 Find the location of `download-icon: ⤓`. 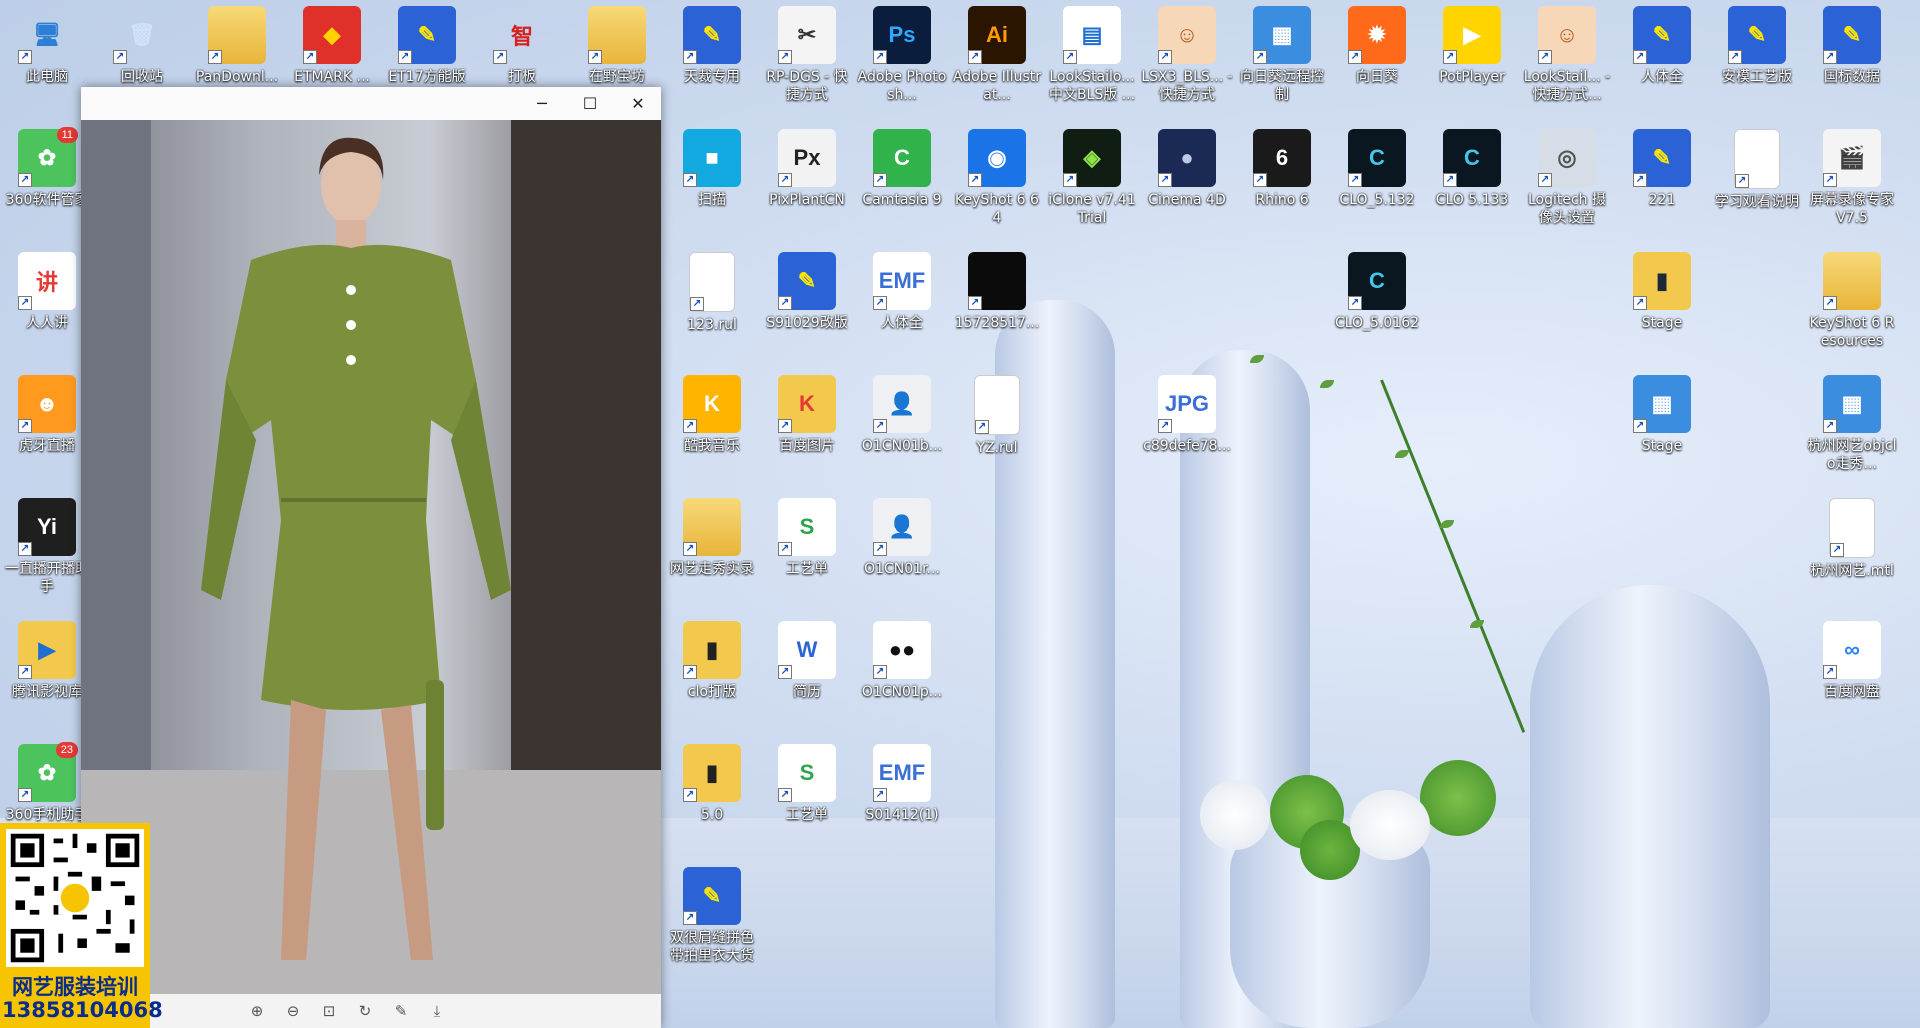

download-icon: ⤓ is located at coordinates (437, 1011).